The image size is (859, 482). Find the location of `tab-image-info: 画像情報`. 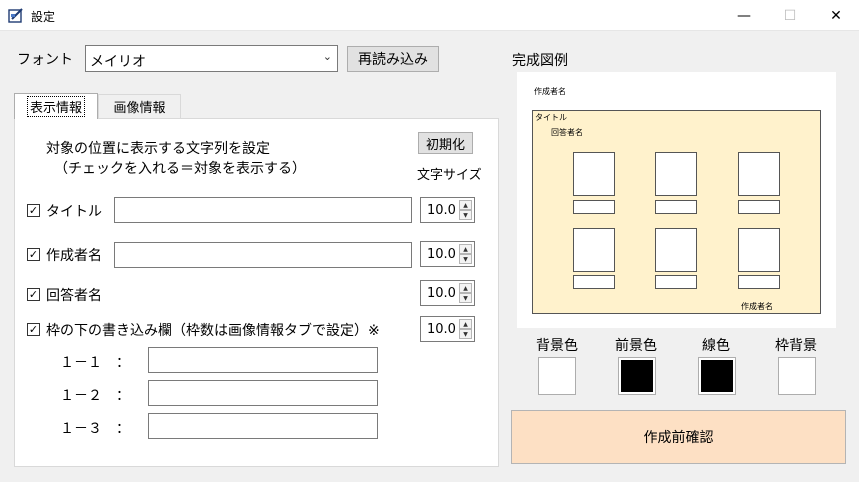

tab-image-info: 画像情報 is located at coordinates (139, 106).